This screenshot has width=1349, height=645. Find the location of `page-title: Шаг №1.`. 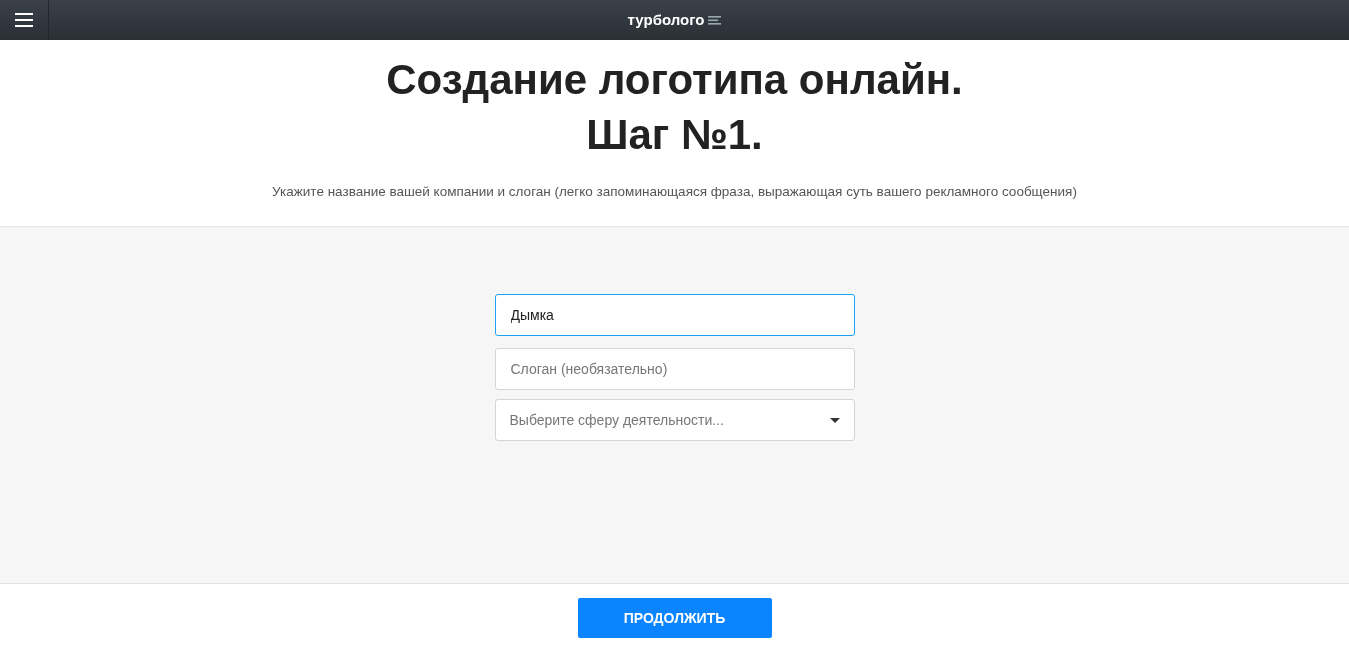

page-title: Шаг №1. is located at coordinates (674, 135).